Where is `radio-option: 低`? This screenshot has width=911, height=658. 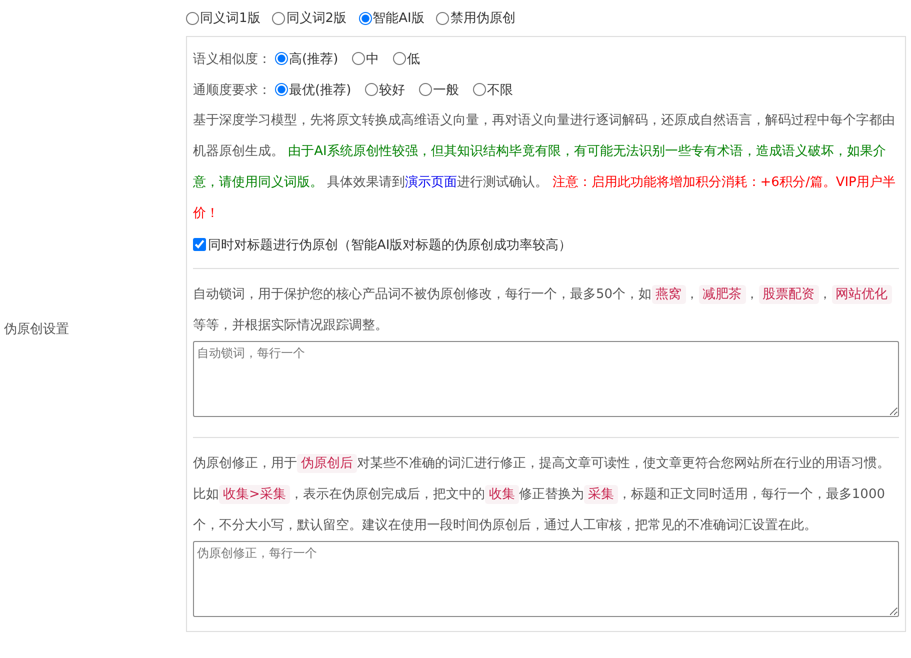 radio-option: 低 is located at coordinates (406, 59).